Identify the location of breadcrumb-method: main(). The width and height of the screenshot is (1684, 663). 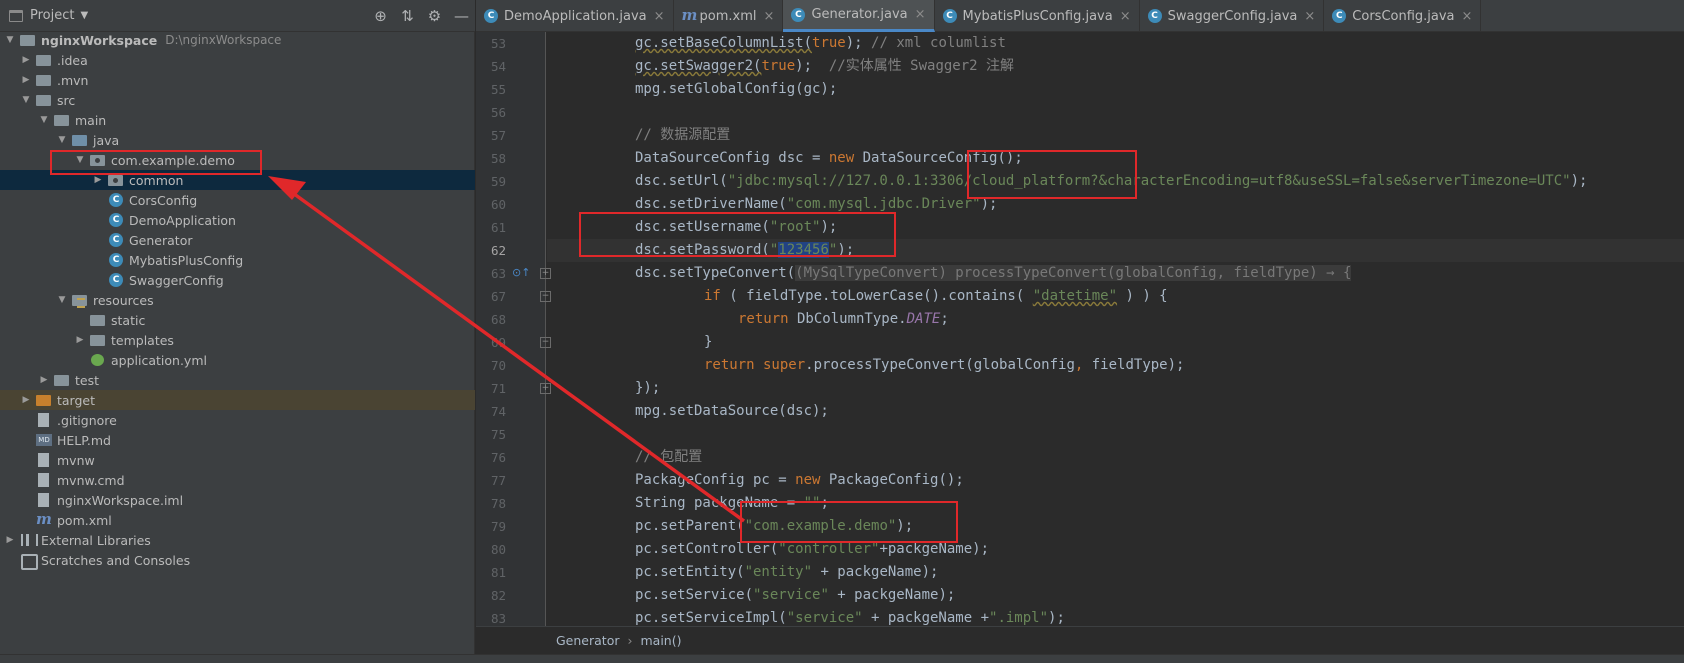
(660, 640).